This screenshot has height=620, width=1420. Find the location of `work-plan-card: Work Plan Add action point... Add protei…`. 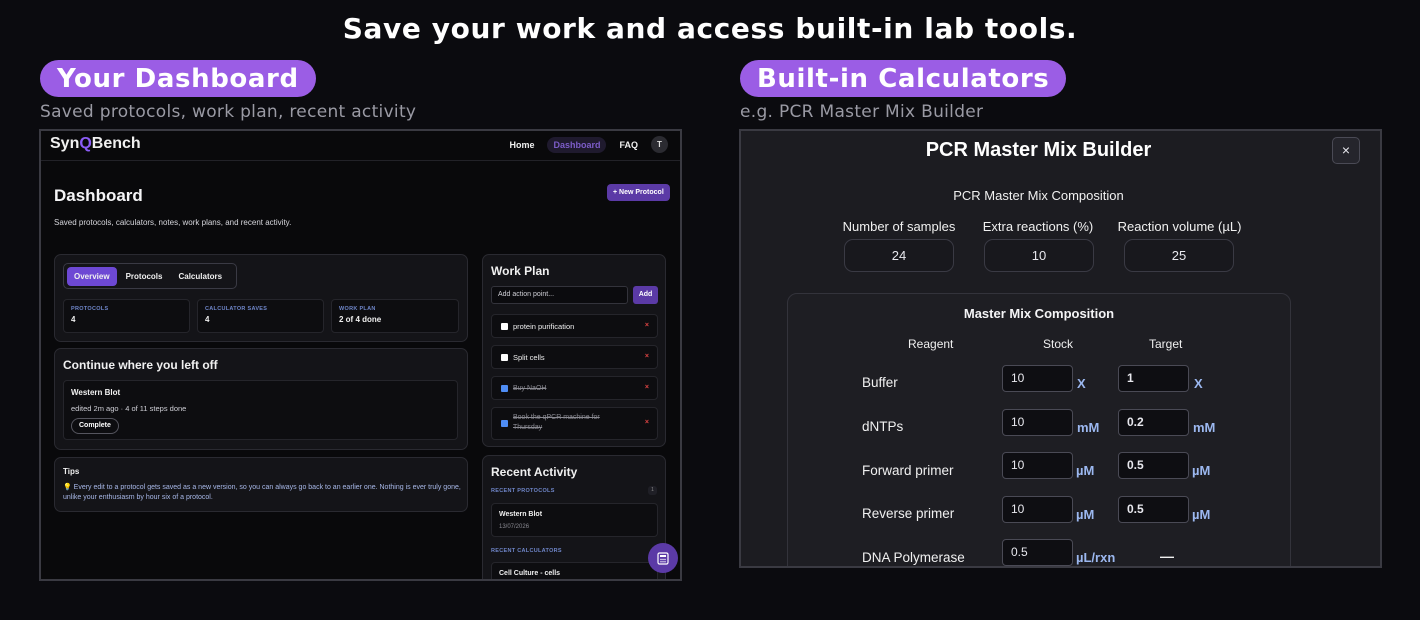

work-plan-card: Work Plan Add action point... Add protei… is located at coordinates (574, 350).